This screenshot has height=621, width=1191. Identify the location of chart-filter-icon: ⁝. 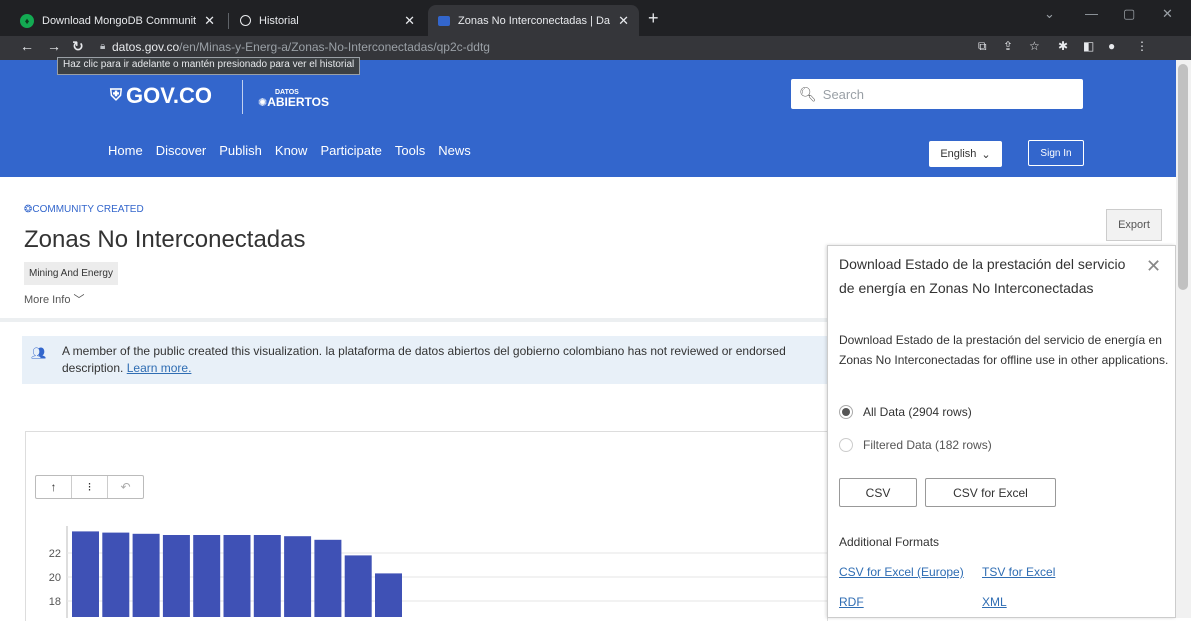
(89, 487).